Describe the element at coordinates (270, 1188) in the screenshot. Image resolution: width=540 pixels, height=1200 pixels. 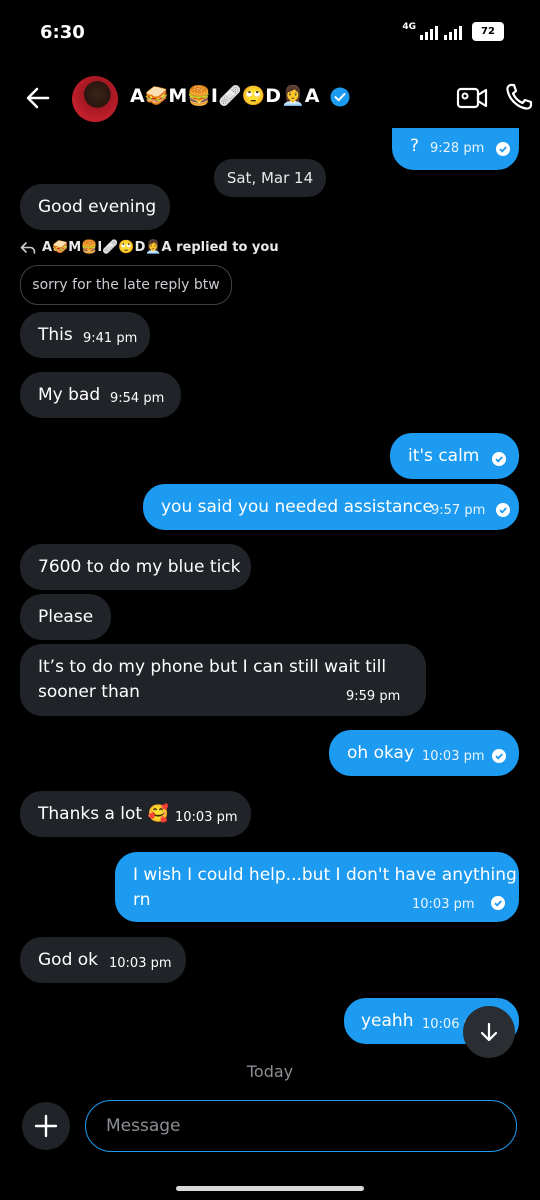
I see `home-indicator` at that location.